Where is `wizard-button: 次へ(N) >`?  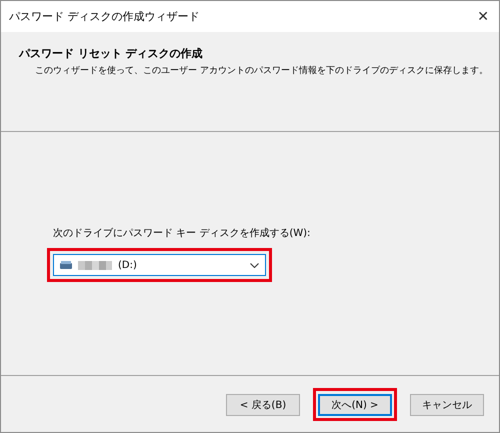
wizard-button: 次へ(N) > is located at coordinates (355, 405).